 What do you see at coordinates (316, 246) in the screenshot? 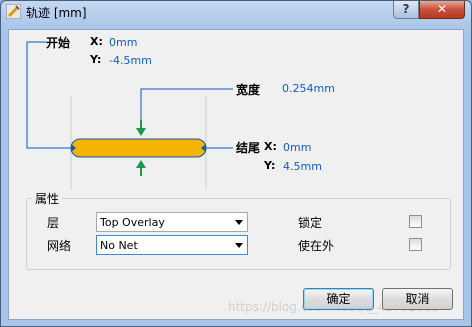
I see `keepout-label: 使在外` at bounding box center [316, 246].